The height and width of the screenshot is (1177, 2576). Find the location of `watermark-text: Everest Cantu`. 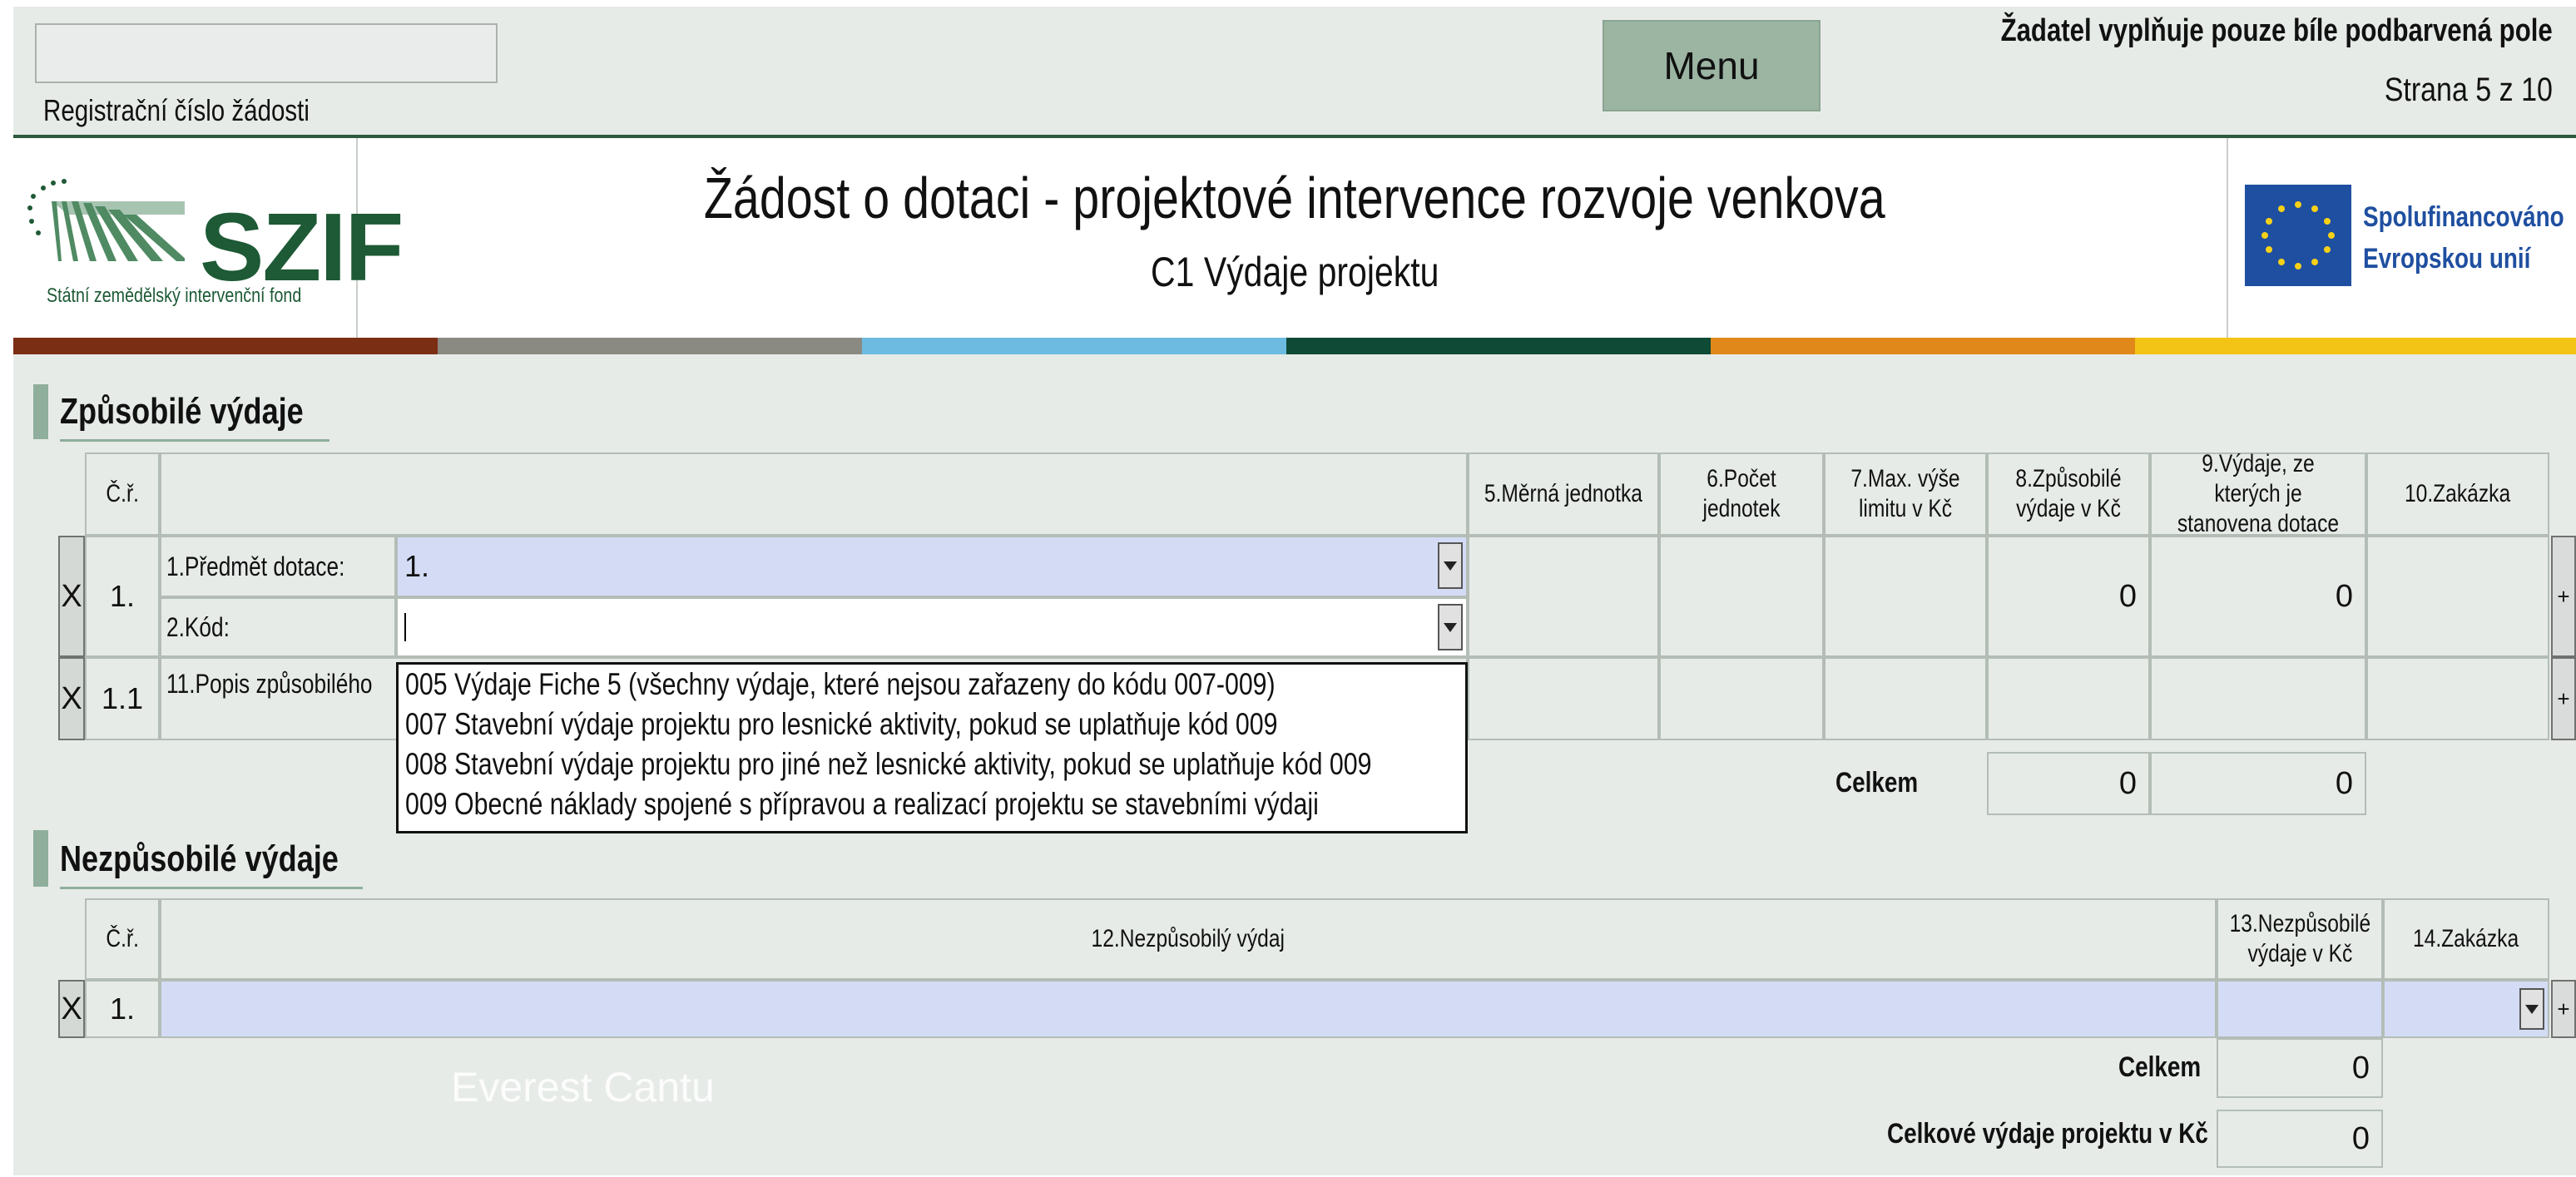

watermark-text: Everest Cantu is located at coordinates (583, 1087).